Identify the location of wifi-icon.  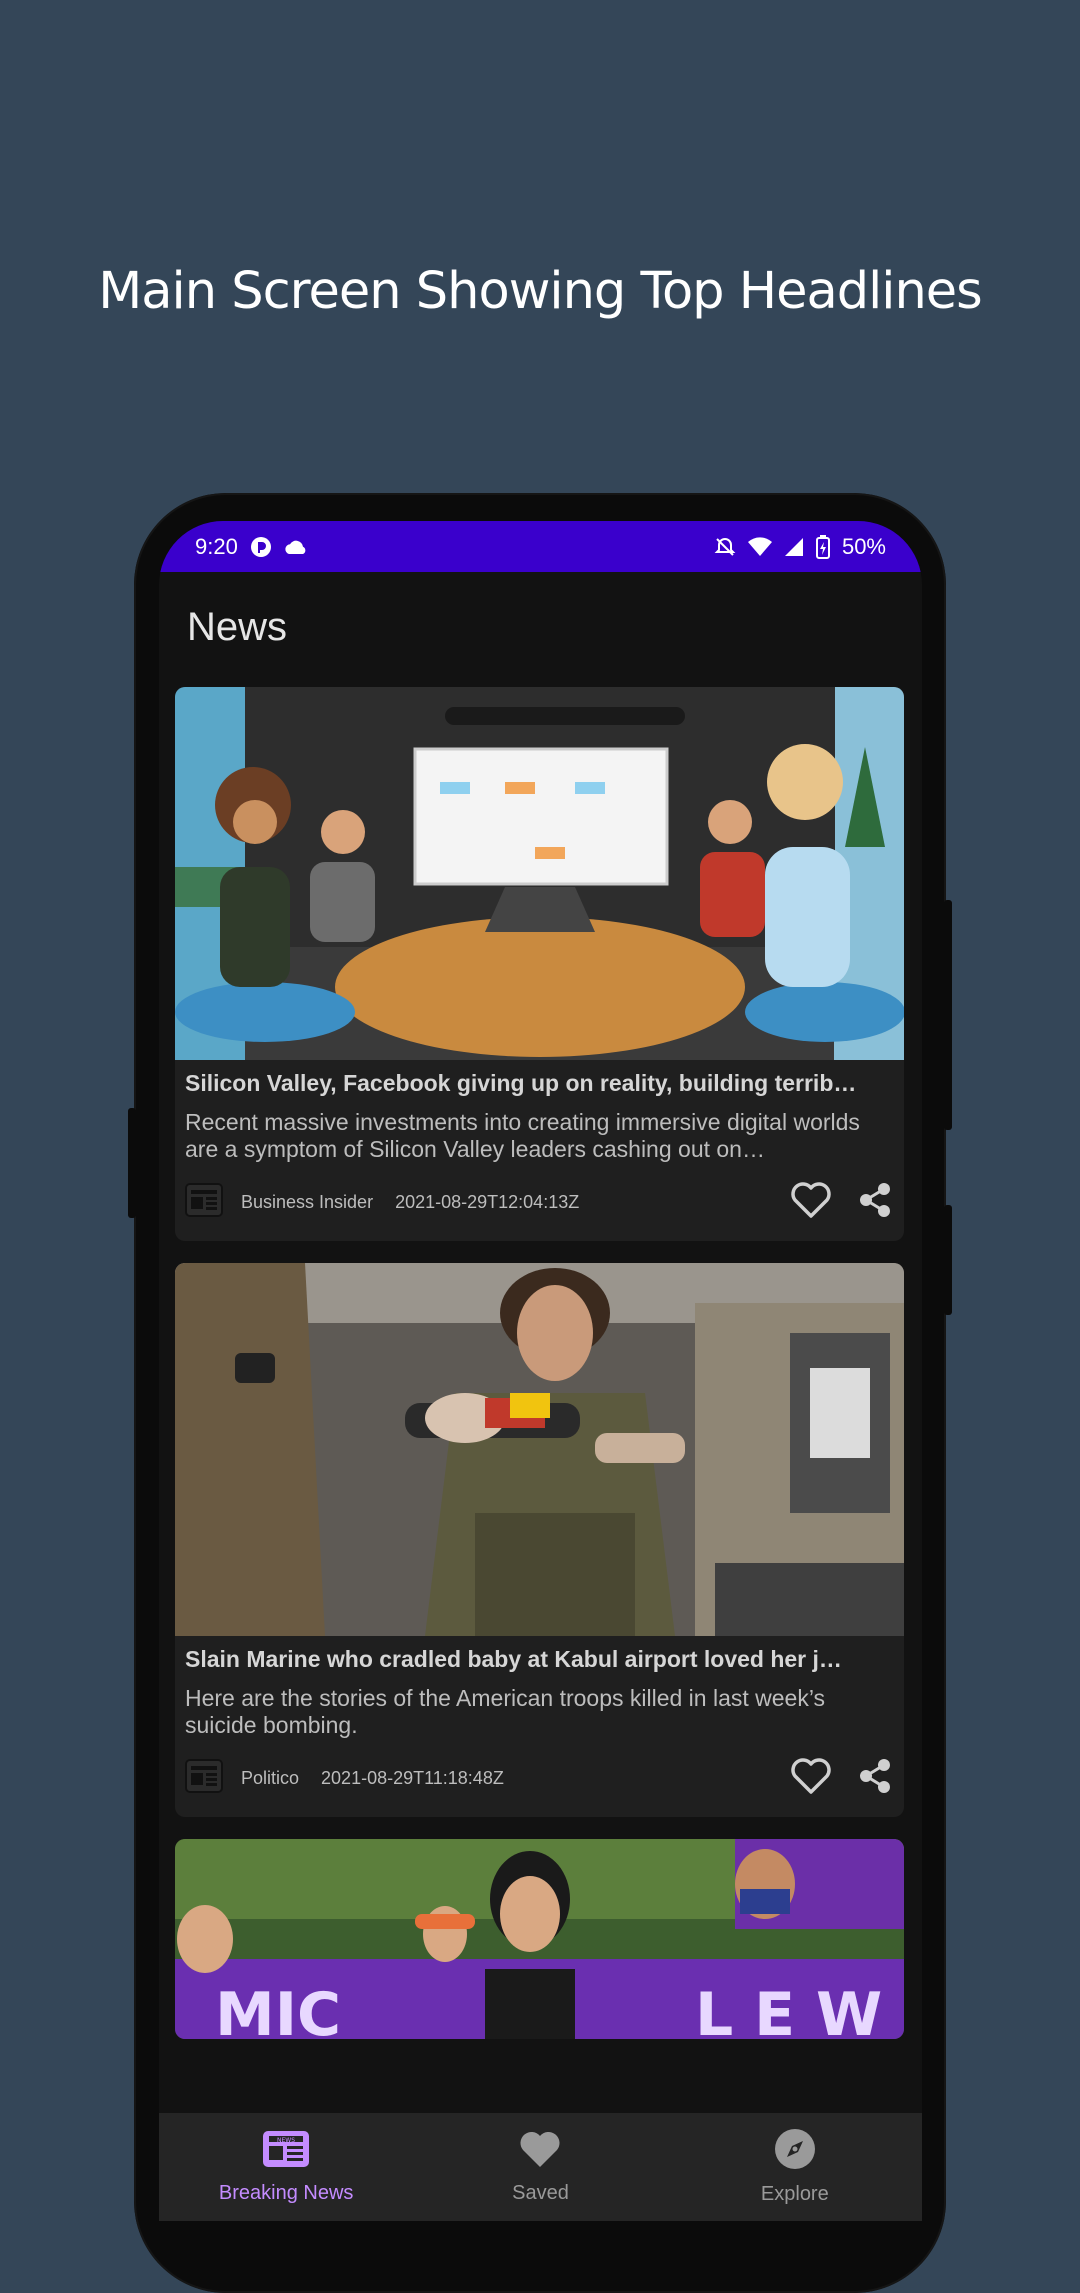
(759, 546).